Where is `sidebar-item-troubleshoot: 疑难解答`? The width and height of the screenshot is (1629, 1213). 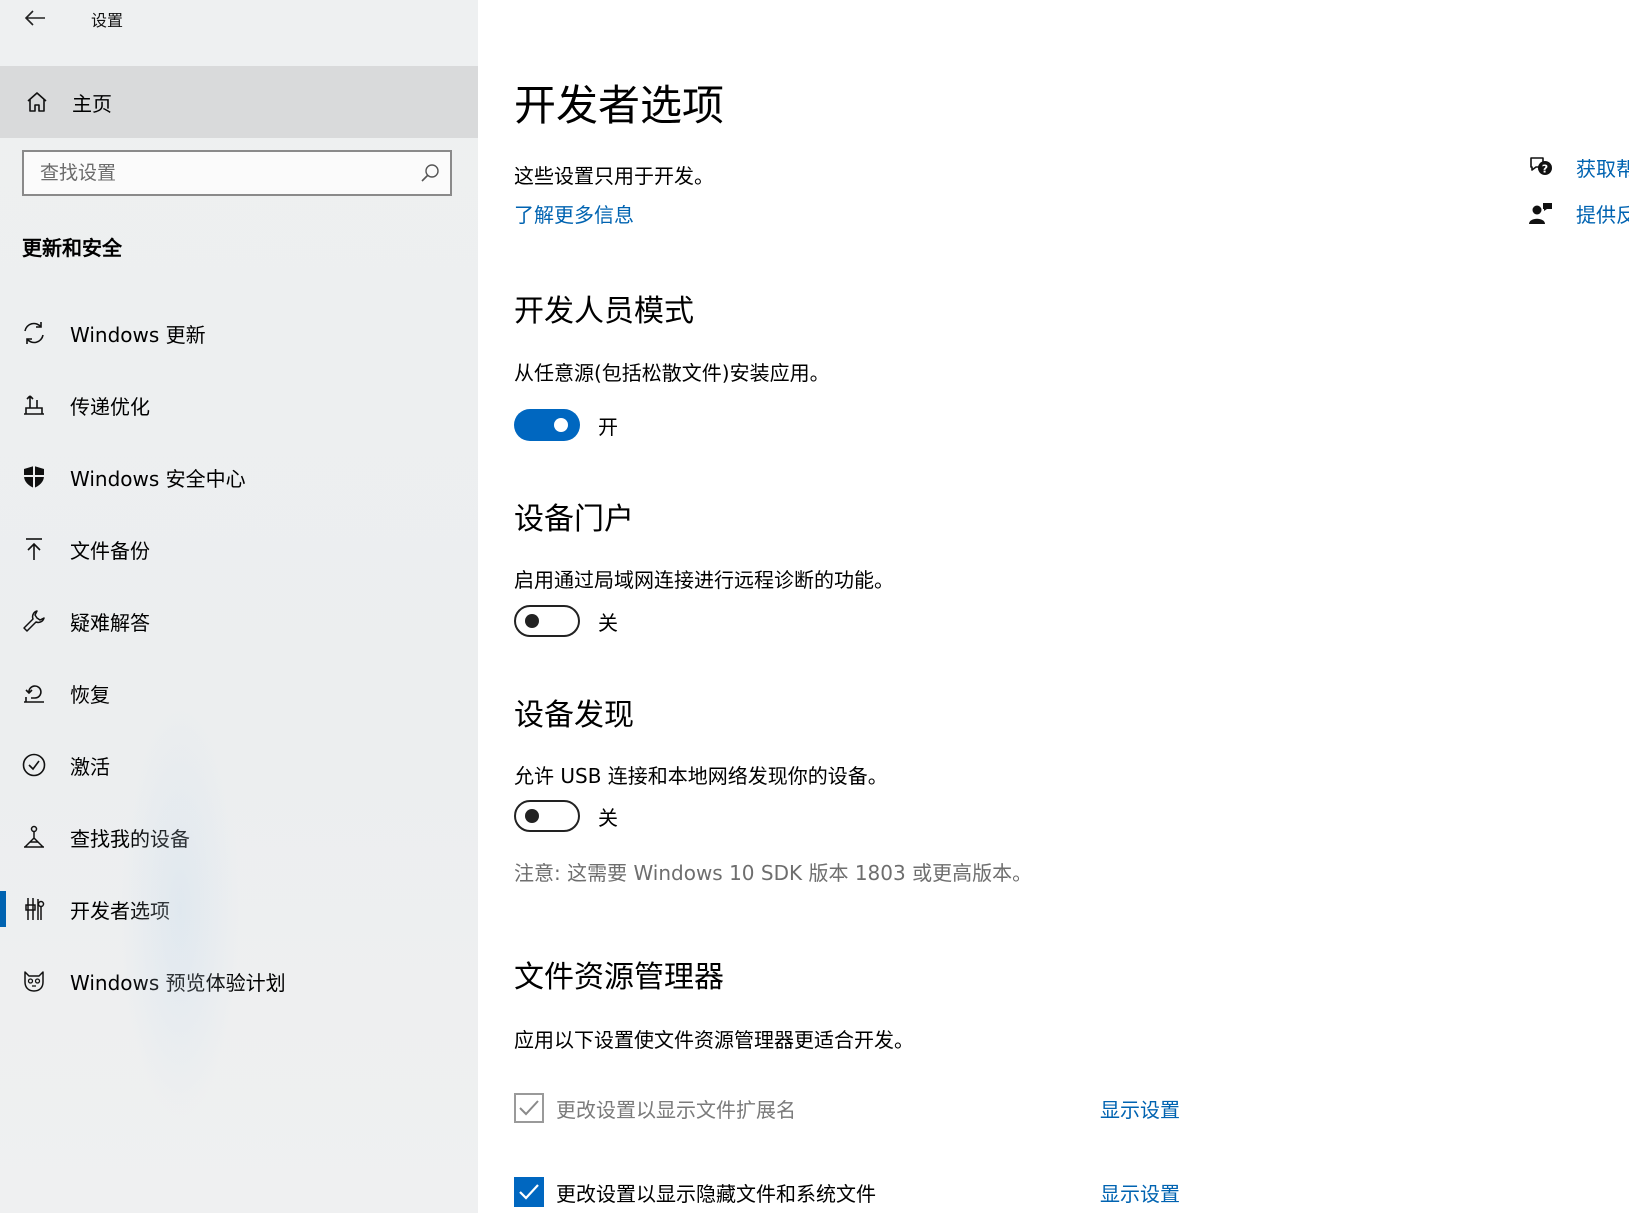 sidebar-item-troubleshoot: 疑难解答 is located at coordinates (239, 621).